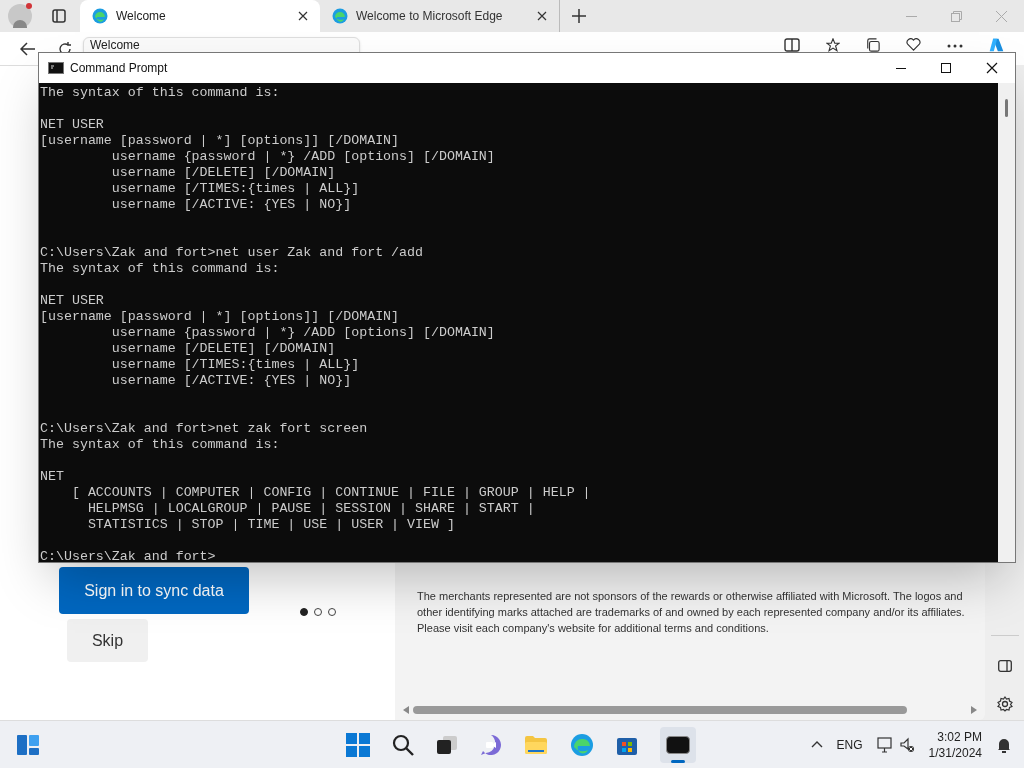  Describe the element at coordinates (430, 16) in the screenshot. I see `tab-title: Welcome to Microsoft Edge` at that location.